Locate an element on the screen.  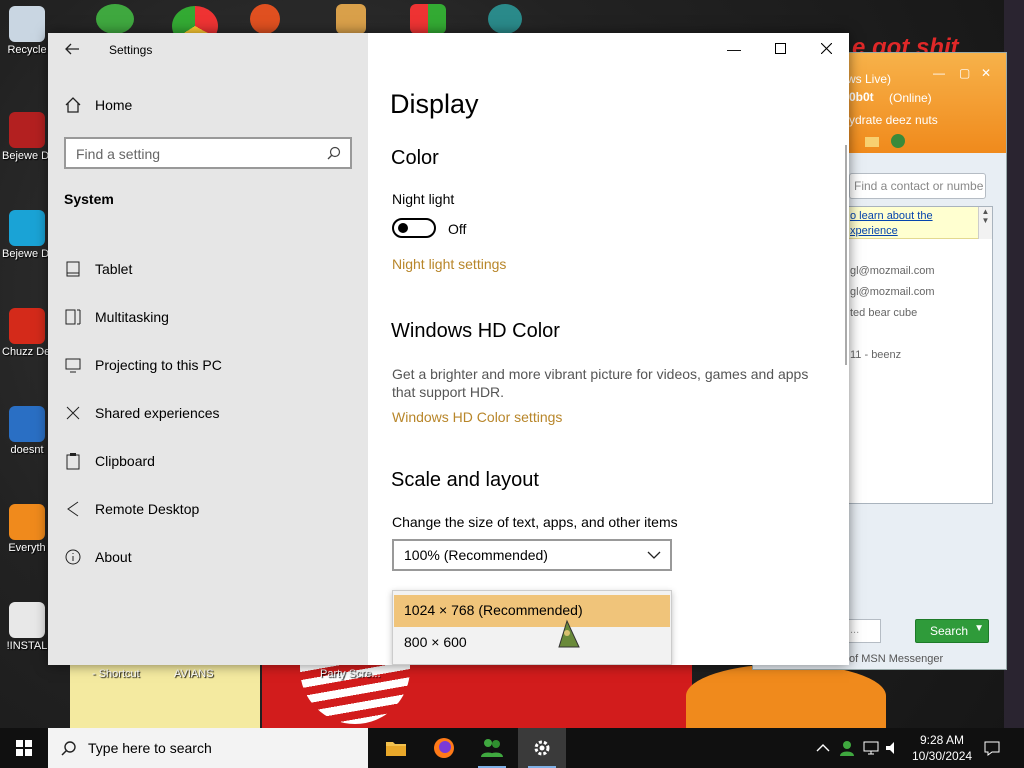
nav-item-label: Multitasking is located at coordinates (132, 317).